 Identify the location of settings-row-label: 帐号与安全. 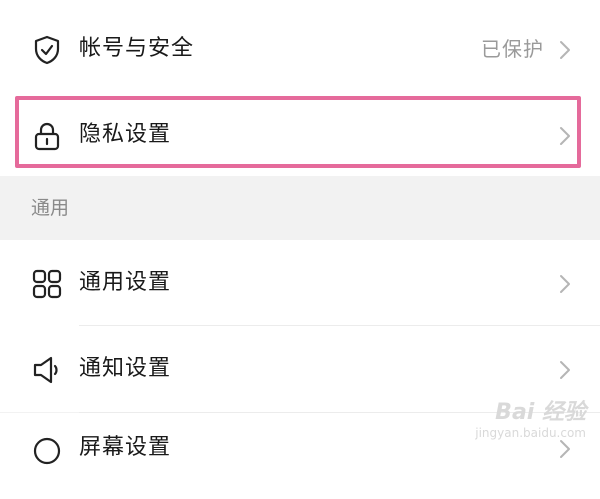
(137, 48).